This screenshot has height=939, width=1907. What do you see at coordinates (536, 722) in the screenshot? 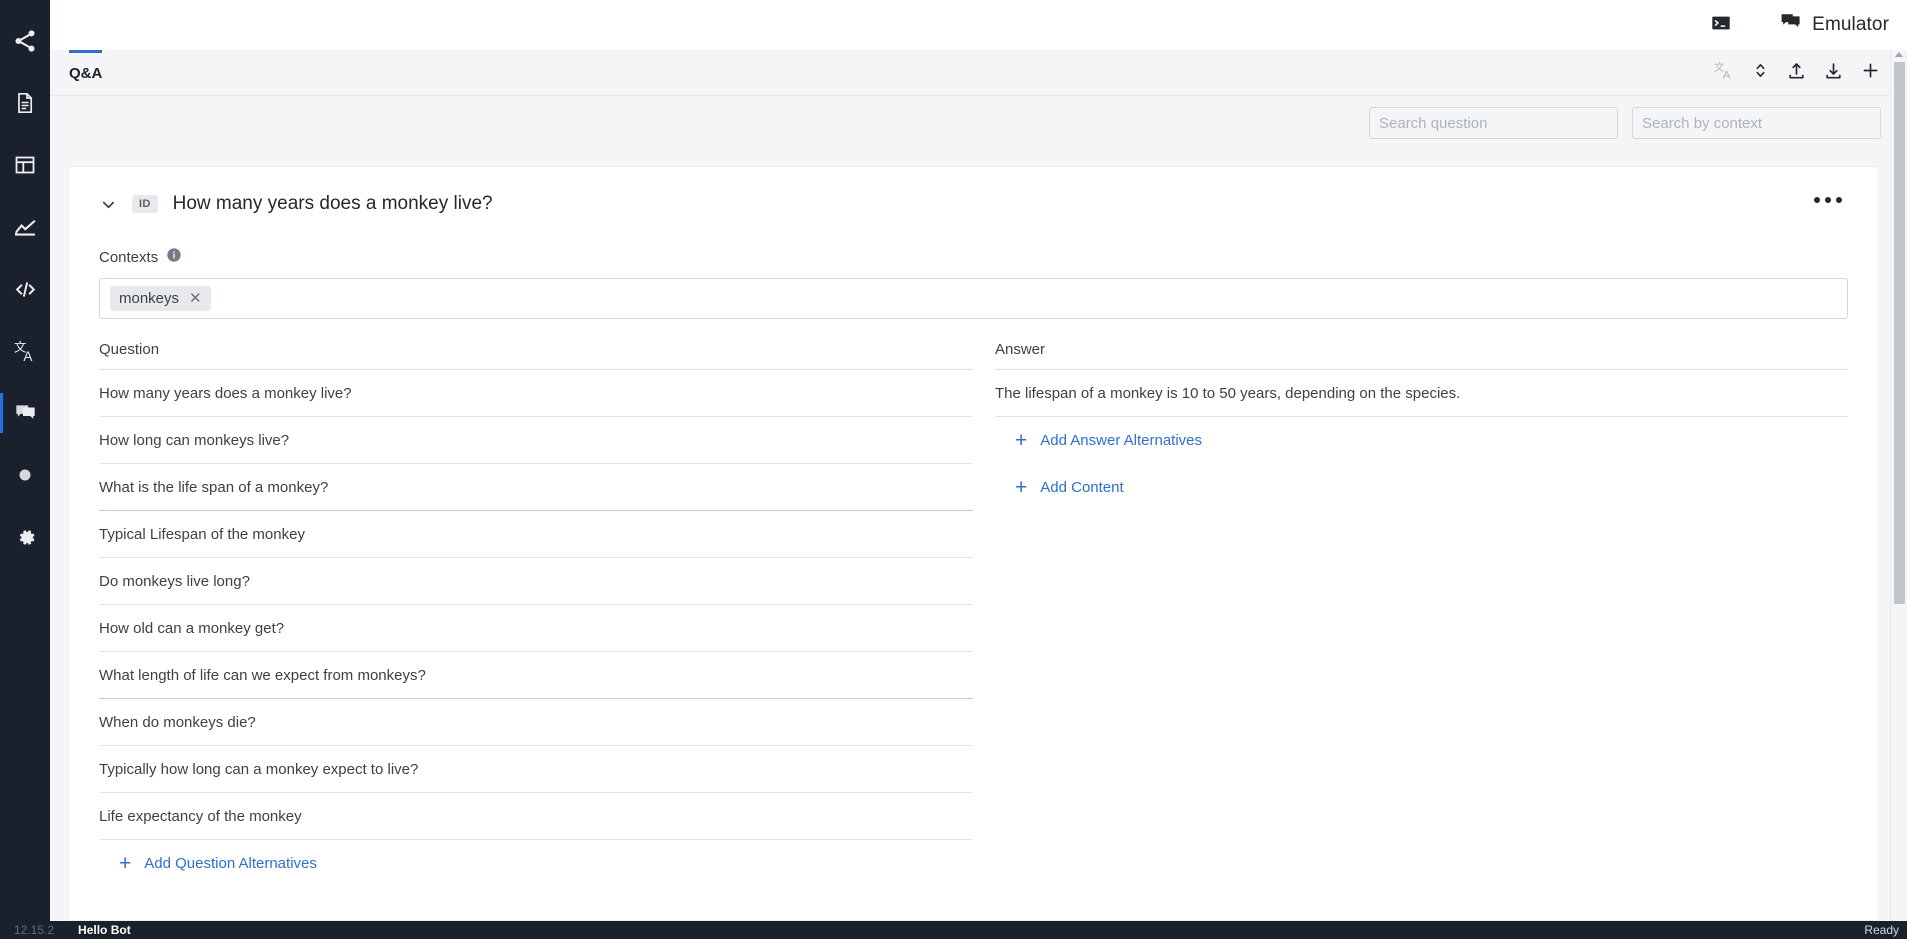
I see `question-row: When do monkeys die?` at bounding box center [536, 722].